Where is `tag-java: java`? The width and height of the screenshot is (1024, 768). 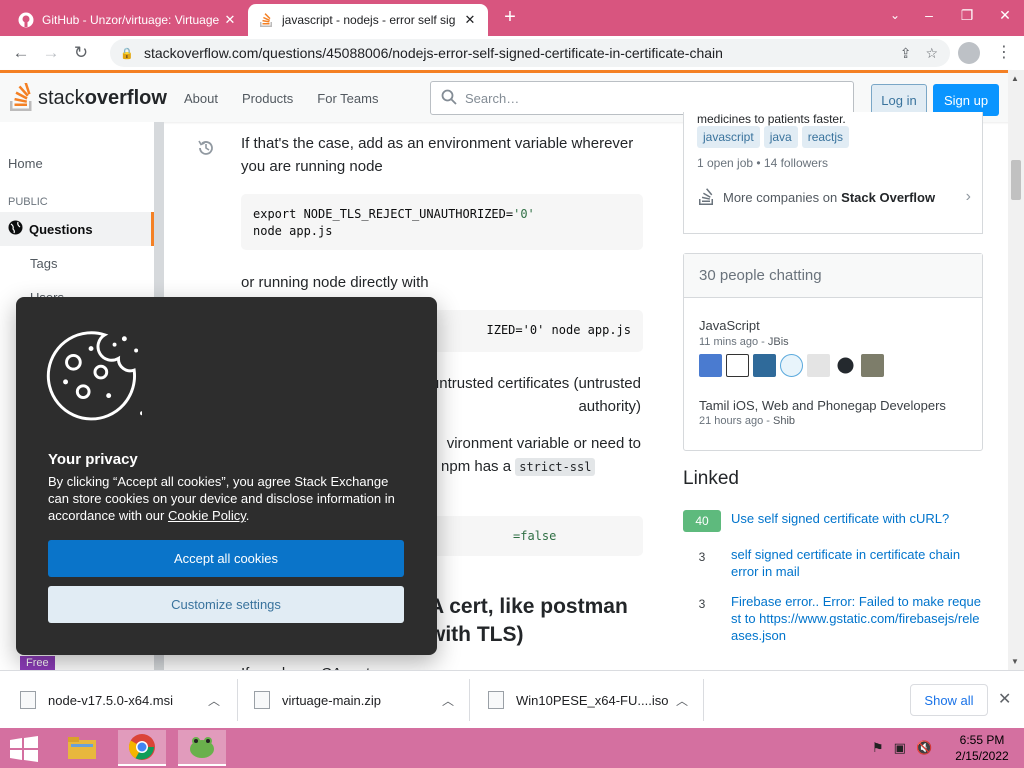 tag-java: java is located at coordinates (780, 137).